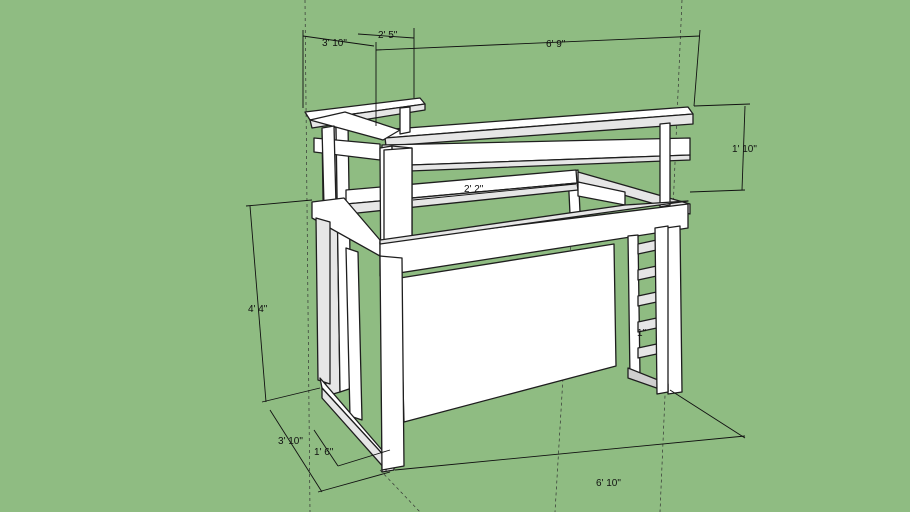 The height and width of the screenshot is (512, 910). I want to click on dim-label-top-depth: 3' 10", so click(334, 43).